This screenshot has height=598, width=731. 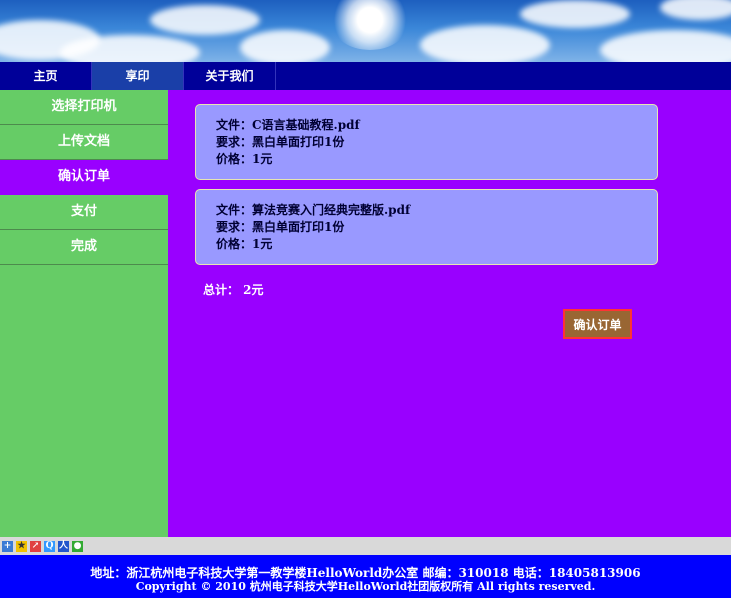 I want to click on header-banner, so click(x=365, y=31).